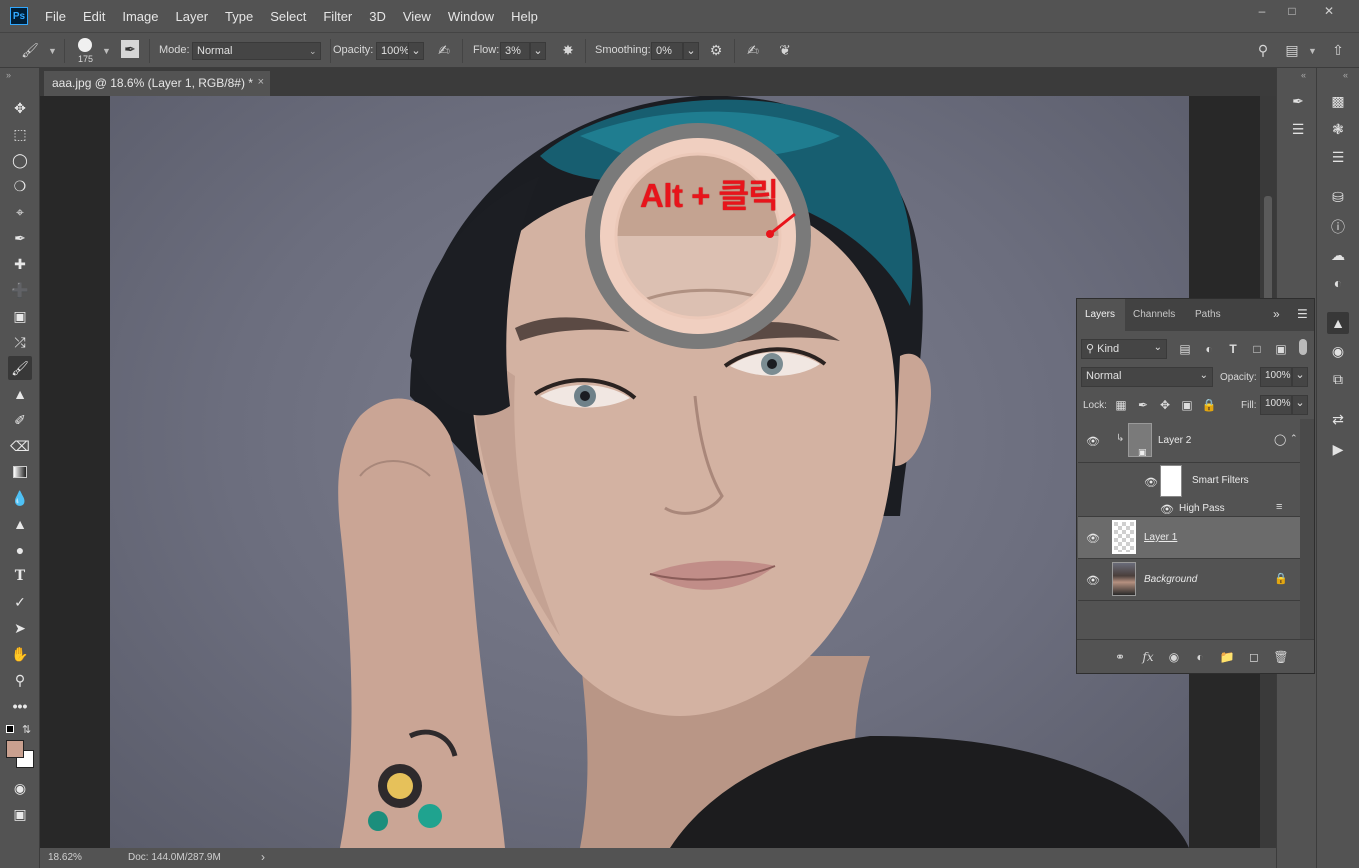  What do you see at coordinates (1292, 11) in the screenshot?
I see `restore-icon: □` at bounding box center [1292, 11].